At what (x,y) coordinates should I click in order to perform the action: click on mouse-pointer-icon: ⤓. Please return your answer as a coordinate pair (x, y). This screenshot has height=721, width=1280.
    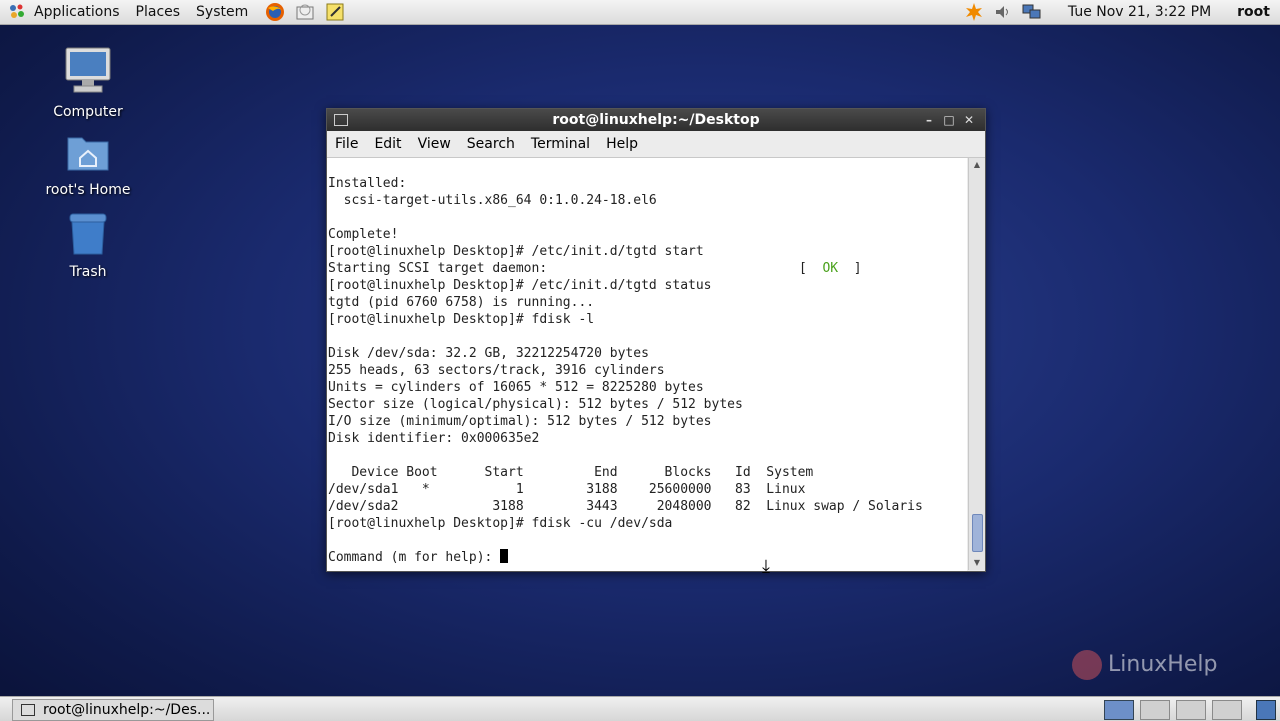
    Looking at the image, I should click on (766, 566).